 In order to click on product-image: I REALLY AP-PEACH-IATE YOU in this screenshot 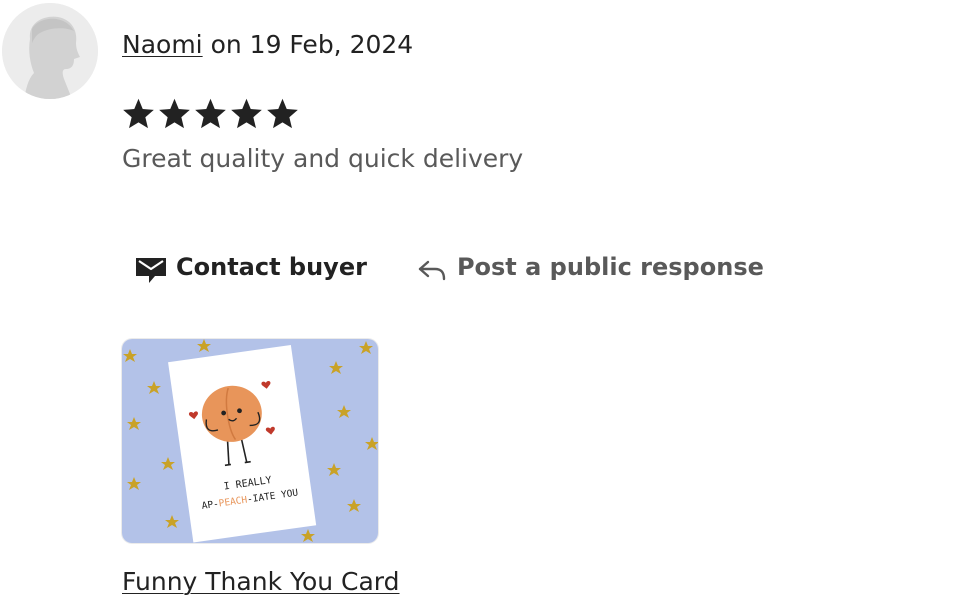, I will do `click(250, 441)`.